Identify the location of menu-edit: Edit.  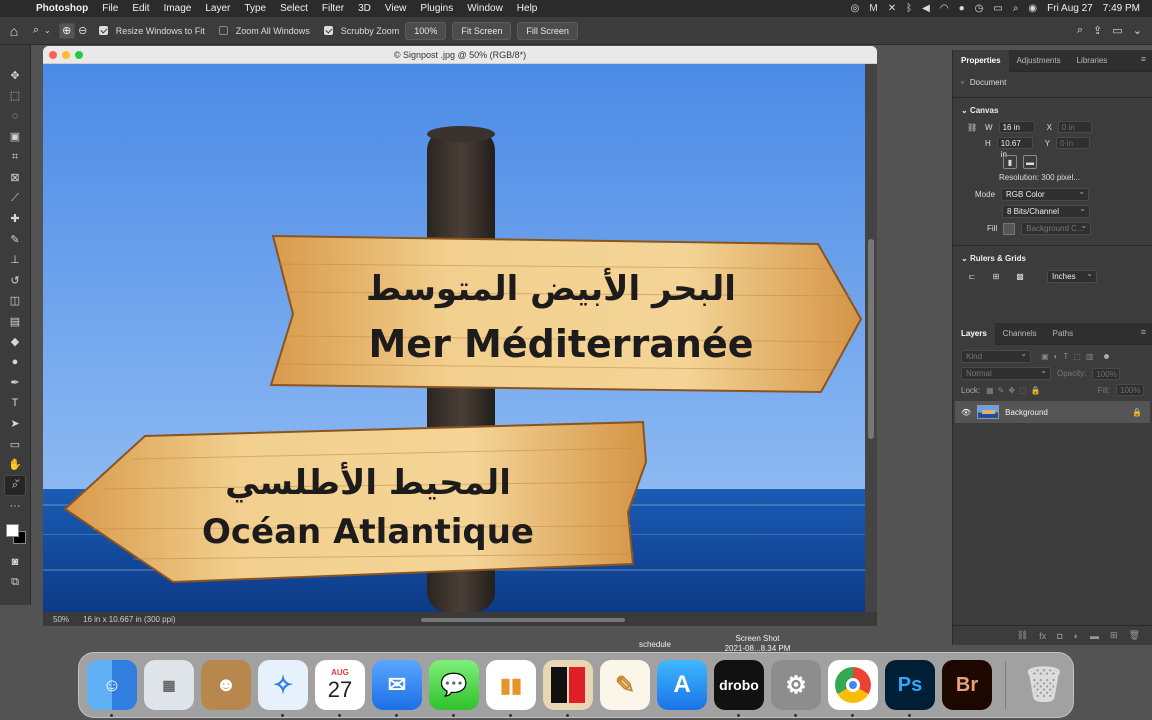
(140, 8).